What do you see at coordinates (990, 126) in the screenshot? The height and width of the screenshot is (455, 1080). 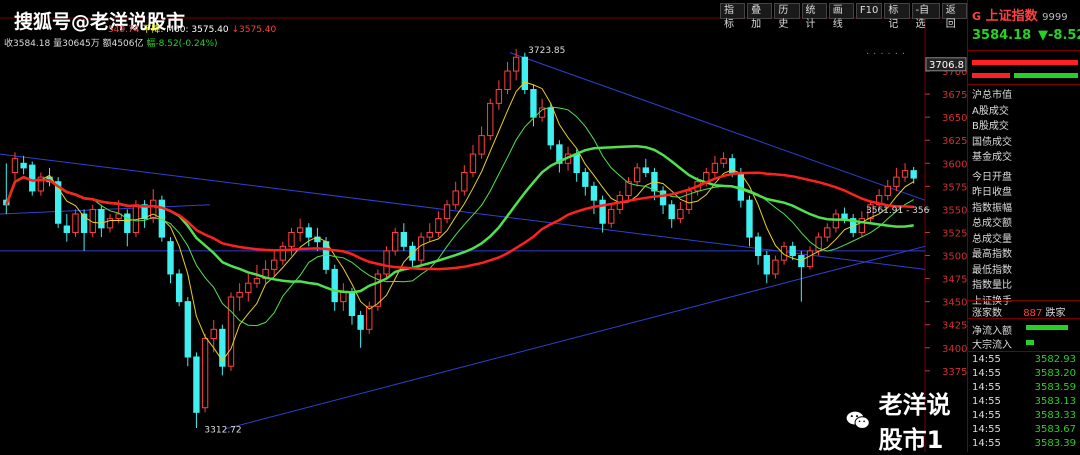 I see `quote-stat-label: B股成交` at bounding box center [990, 126].